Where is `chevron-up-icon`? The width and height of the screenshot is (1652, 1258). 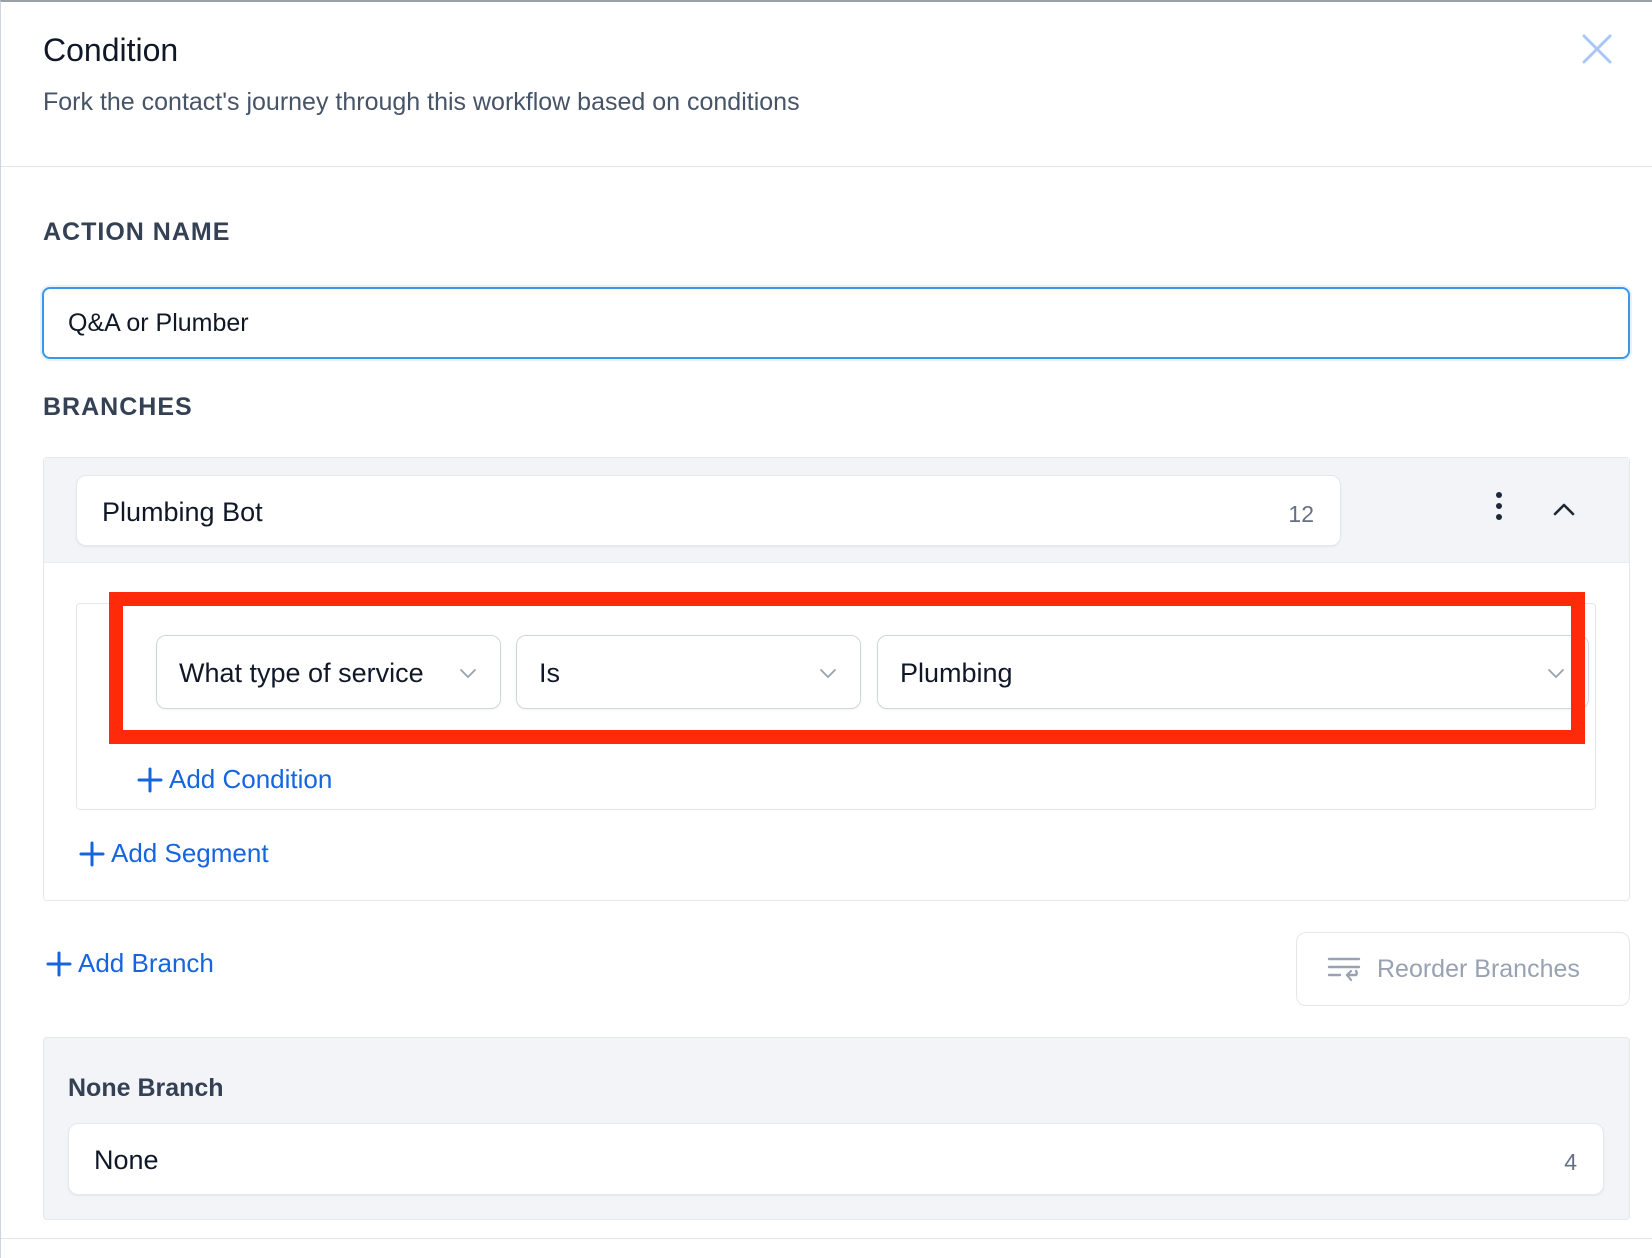 chevron-up-icon is located at coordinates (1564, 509).